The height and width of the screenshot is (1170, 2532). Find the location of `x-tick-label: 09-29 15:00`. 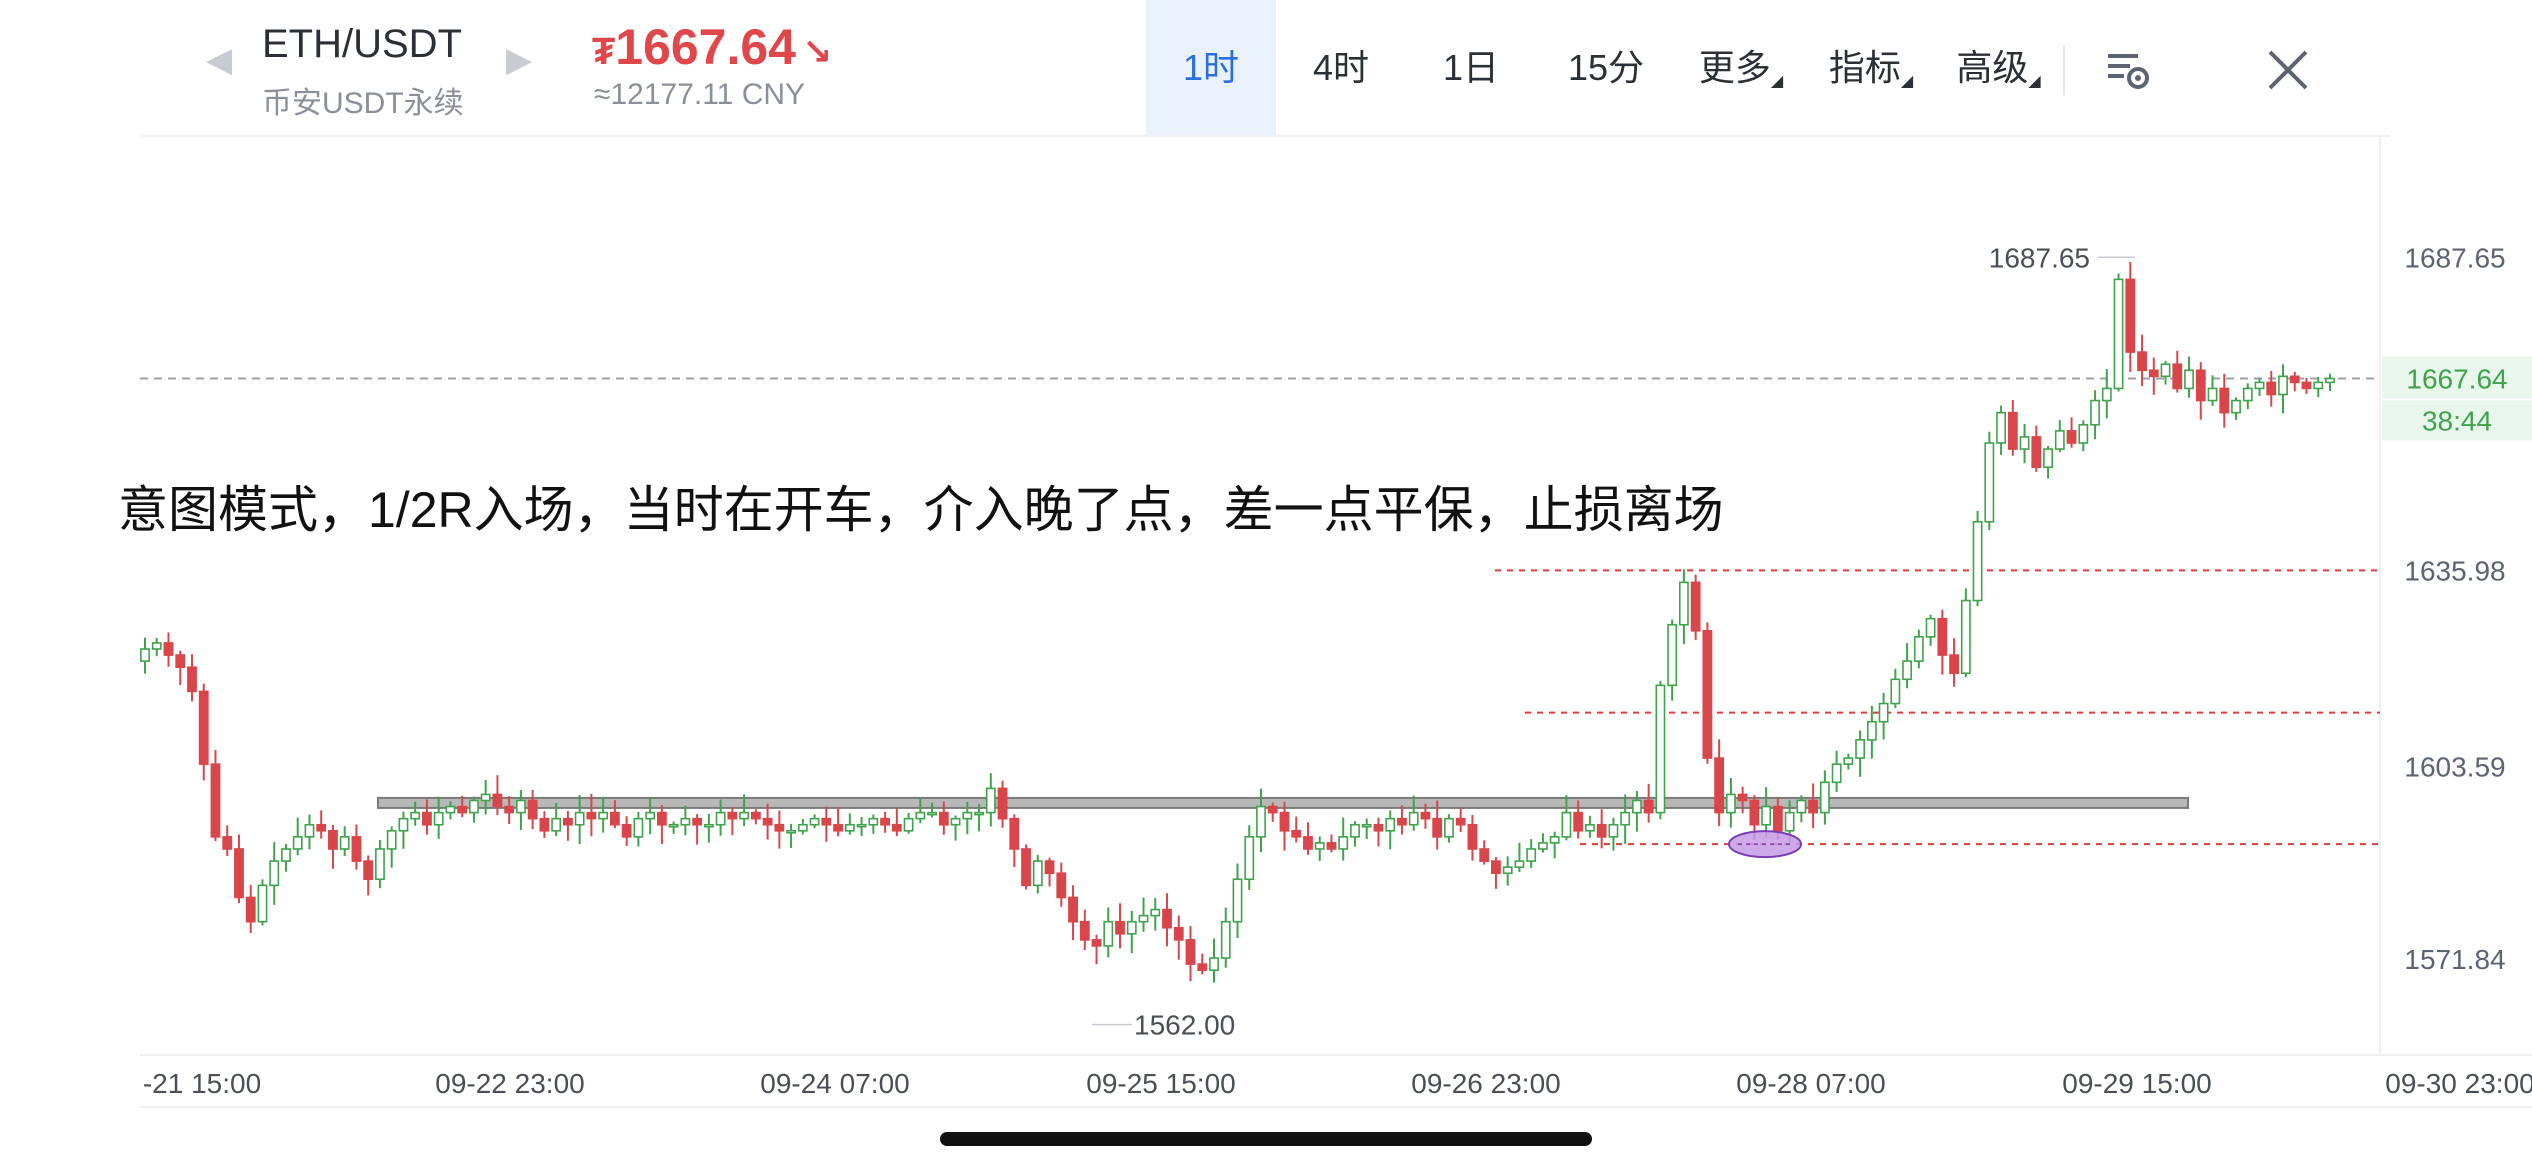

x-tick-label: 09-29 15:00 is located at coordinates (2136, 1083).